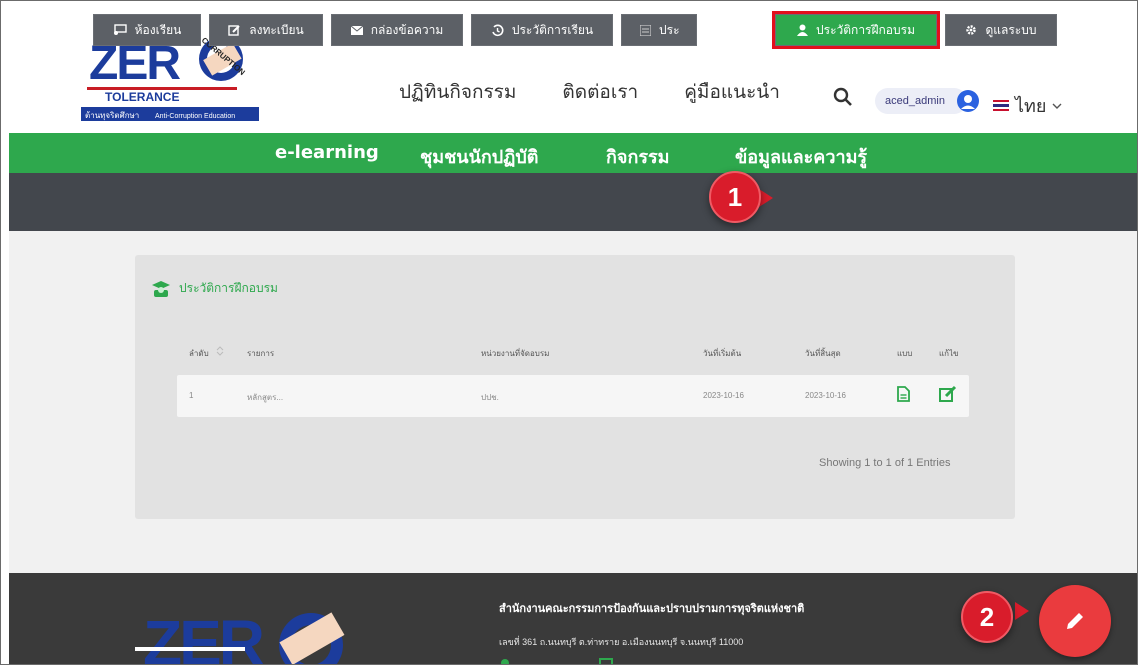 This screenshot has height=665, width=1138. What do you see at coordinates (457, 92) in the screenshot?
I see `nav-calendar-link: ปฏิทินกิจกรรม` at bounding box center [457, 92].